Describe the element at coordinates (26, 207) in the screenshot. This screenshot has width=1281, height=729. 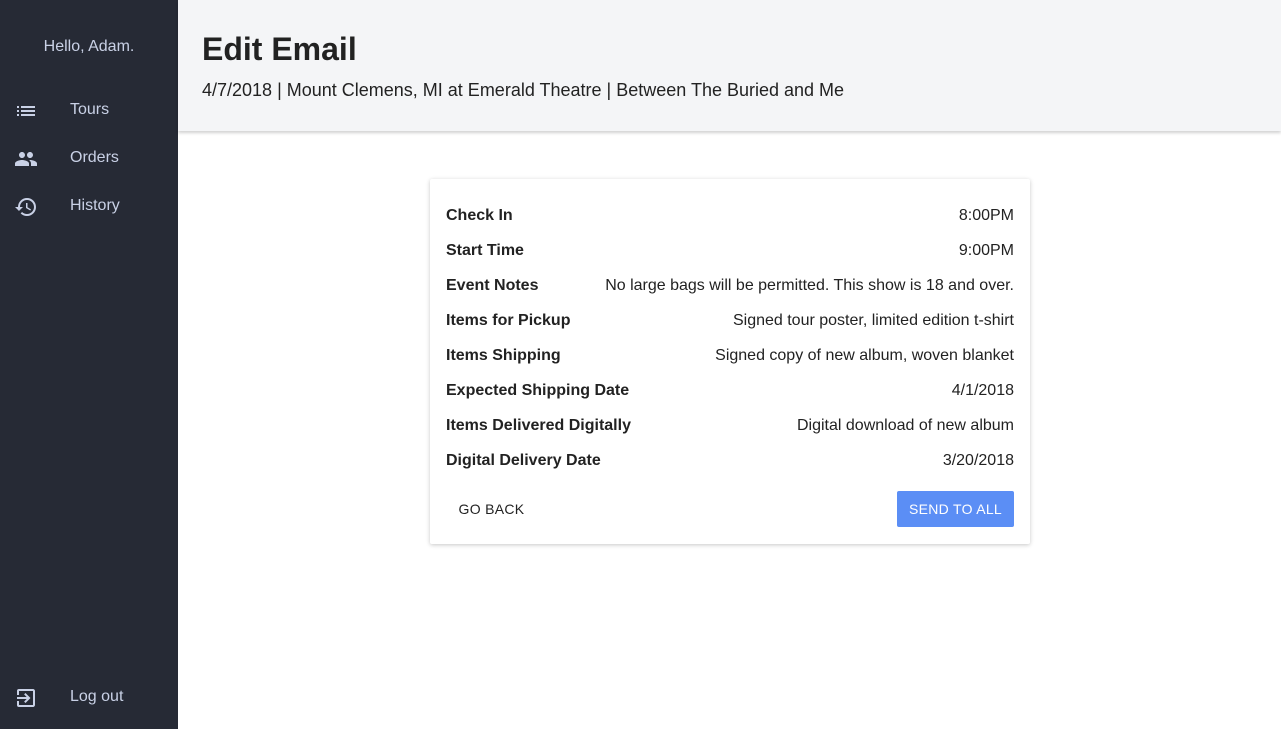
I see `history-icon` at that location.